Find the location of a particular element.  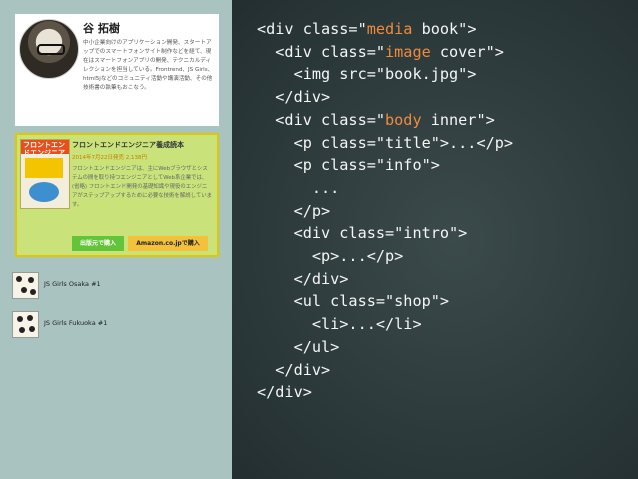

code-text: <div class="intro"> is located at coordinates (362, 233).